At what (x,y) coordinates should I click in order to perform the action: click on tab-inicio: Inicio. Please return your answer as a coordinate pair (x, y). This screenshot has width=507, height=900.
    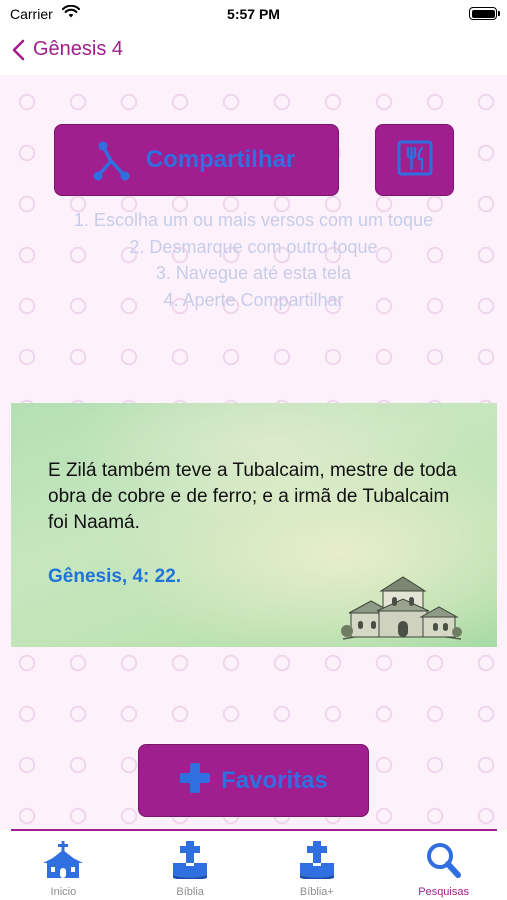
    Looking at the image, I should click on (63, 865).